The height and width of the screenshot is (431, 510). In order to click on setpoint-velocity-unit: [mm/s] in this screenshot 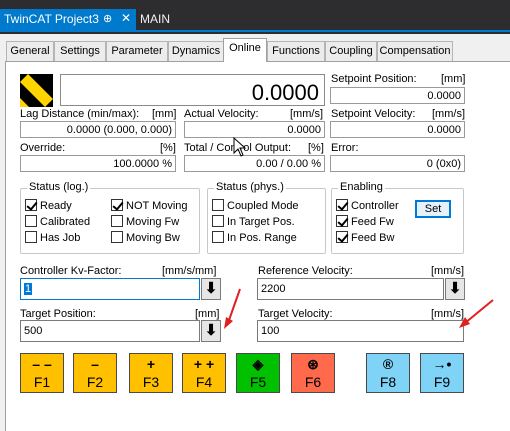, I will do `click(448, 114)`.